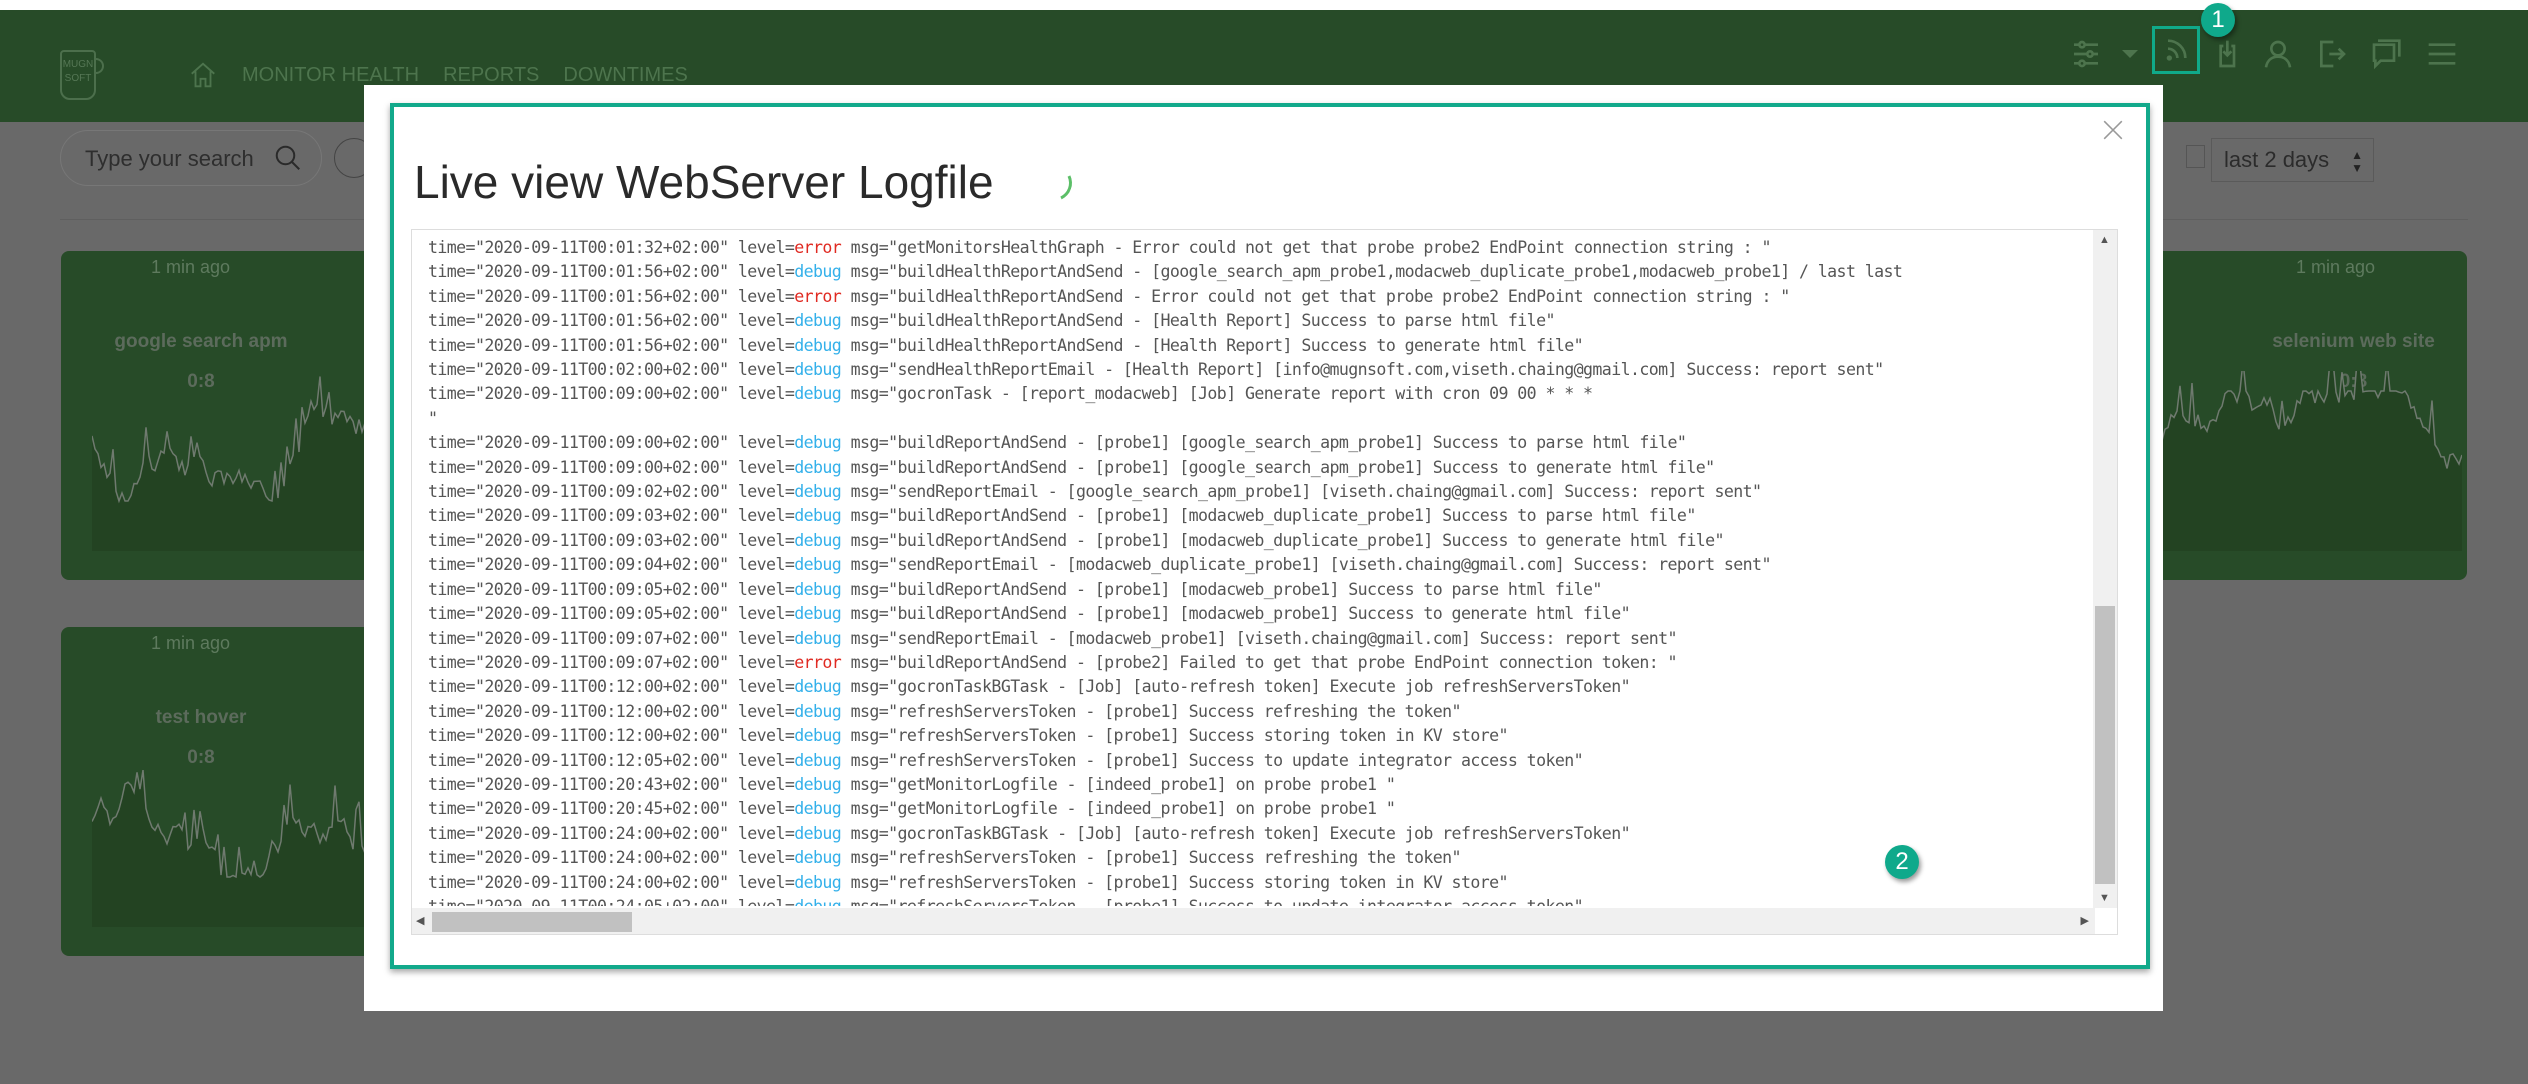 This screenshot has height=1084, width=2528. Describe the element at coordinates (2113, 130) in the screenshot. I see `close-icon` at that location.